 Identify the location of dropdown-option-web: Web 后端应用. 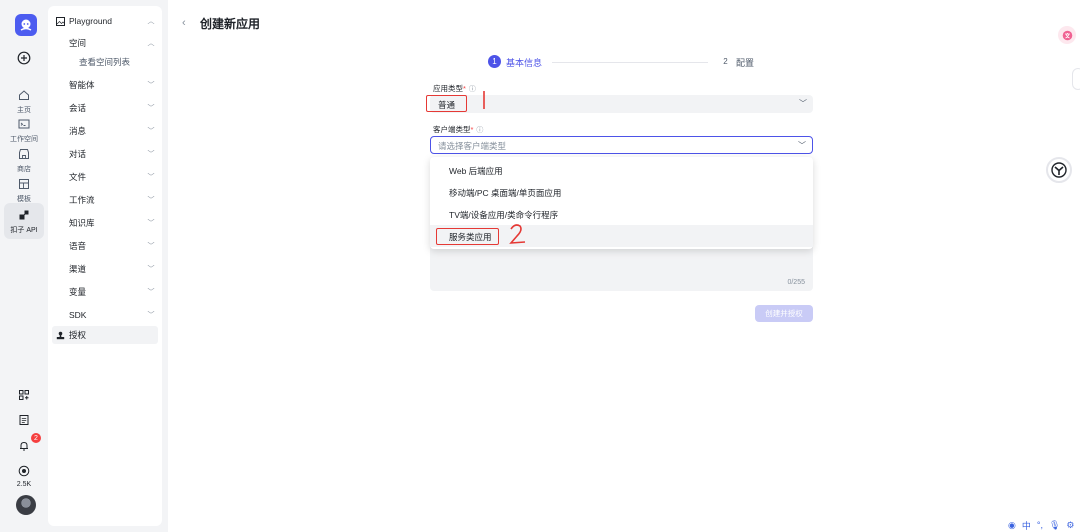
(621, 170).